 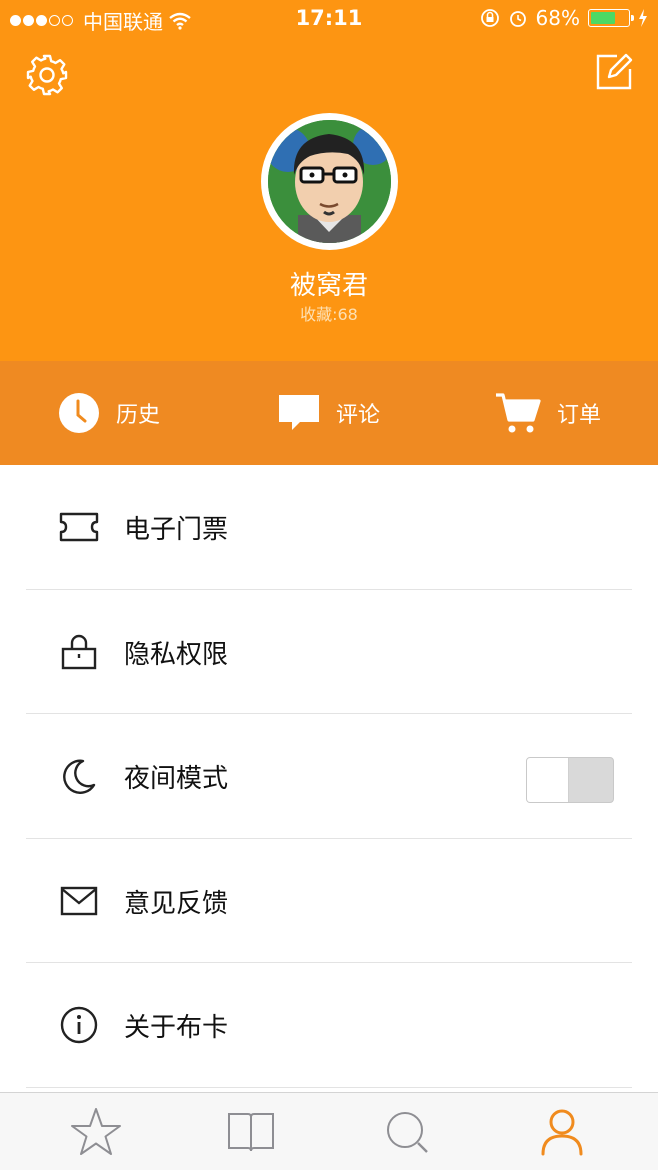 I want to click on settings-button, so click(x=47, y=75).